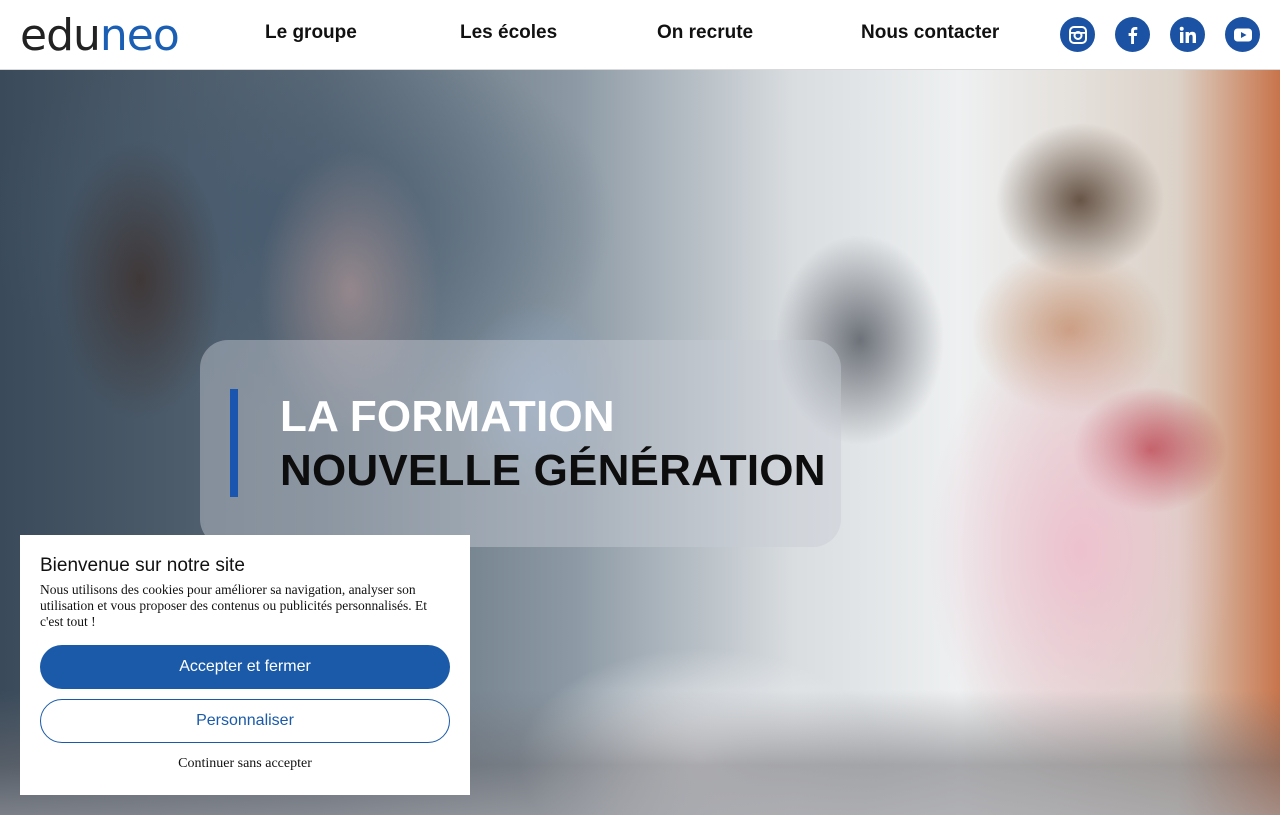 The width and height of the screenshot is (1280, 815). Describe the element at coordinates (447, 416) in the screenshot. I see `hero-title-line-1: LA FORMATION` at that location.